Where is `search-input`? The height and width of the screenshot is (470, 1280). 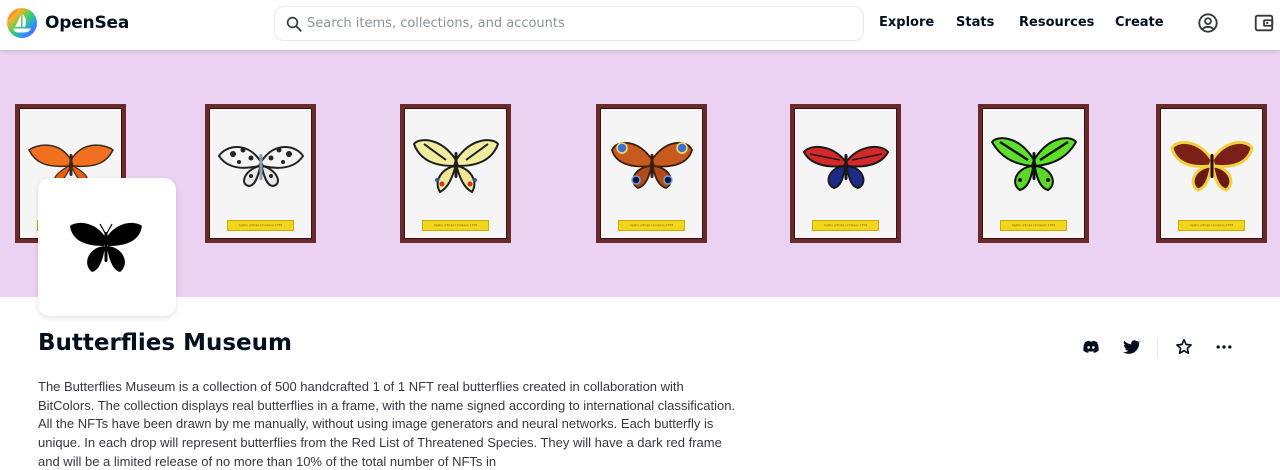
search-input is located at coordinates (577, 23).